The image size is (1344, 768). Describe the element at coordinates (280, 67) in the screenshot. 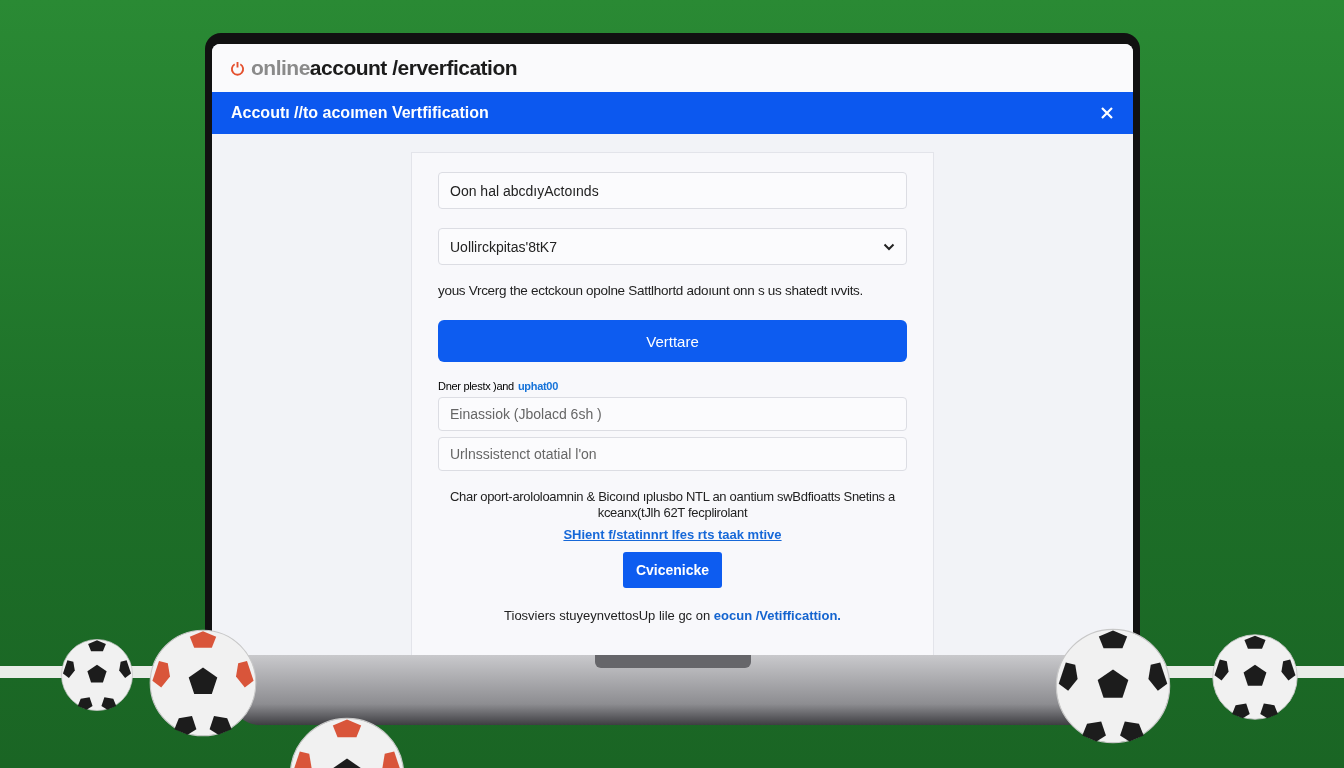

I see `logo-prefix: online` at that location.